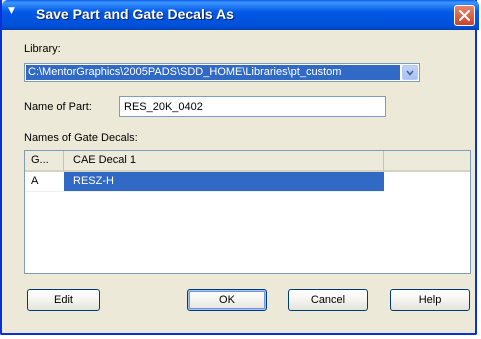 Image resolution: width=481 pixels, height=339 pixels. I want to click on dropdown-button, so click(410, 72).